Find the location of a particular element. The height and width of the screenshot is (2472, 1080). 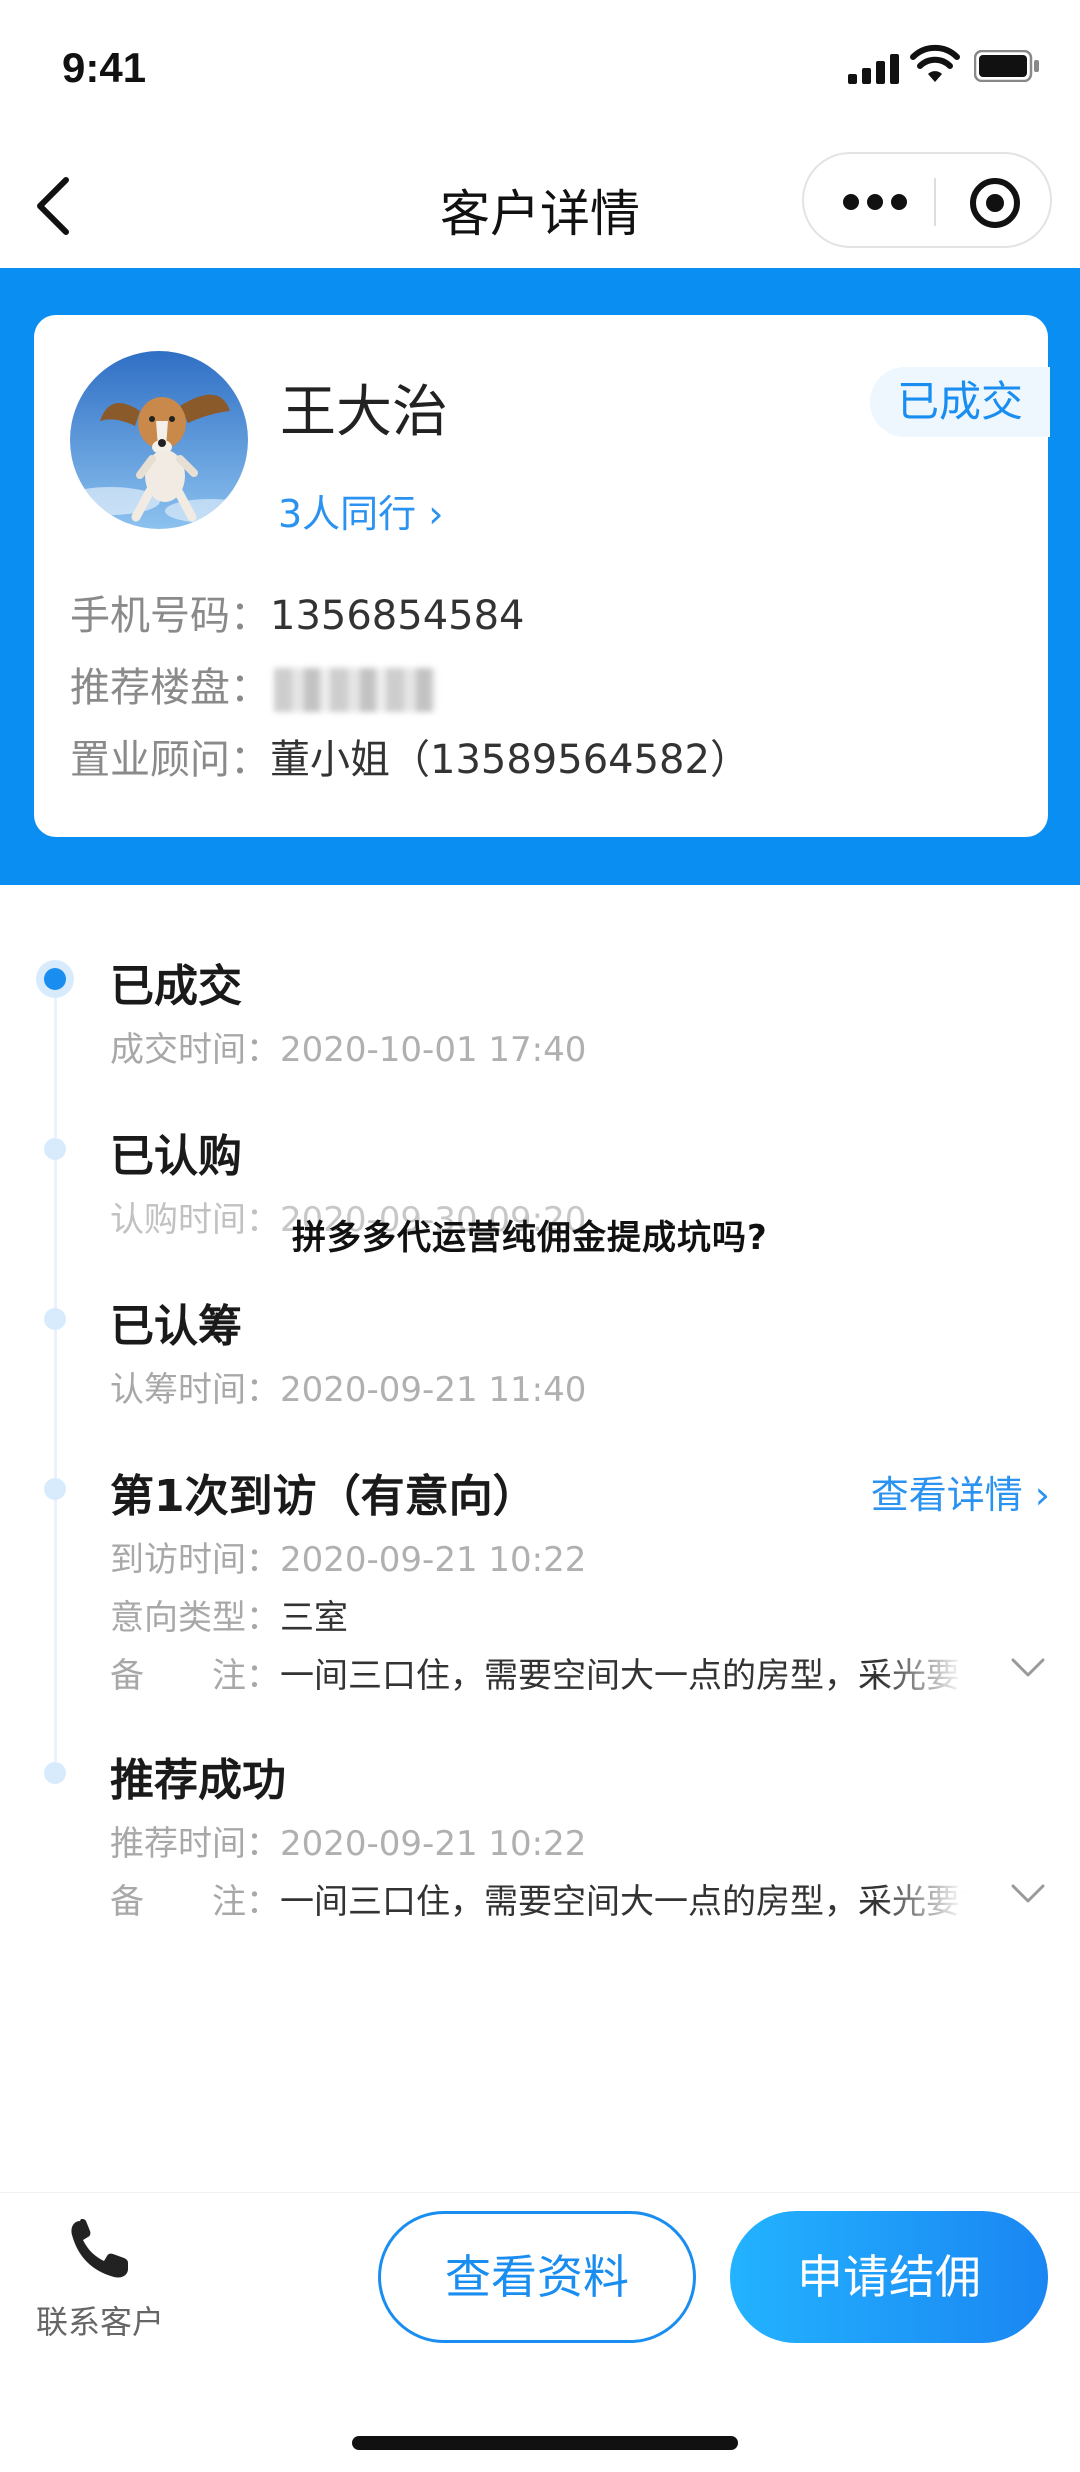

home-indicator is located at coordinates (545, 2443).